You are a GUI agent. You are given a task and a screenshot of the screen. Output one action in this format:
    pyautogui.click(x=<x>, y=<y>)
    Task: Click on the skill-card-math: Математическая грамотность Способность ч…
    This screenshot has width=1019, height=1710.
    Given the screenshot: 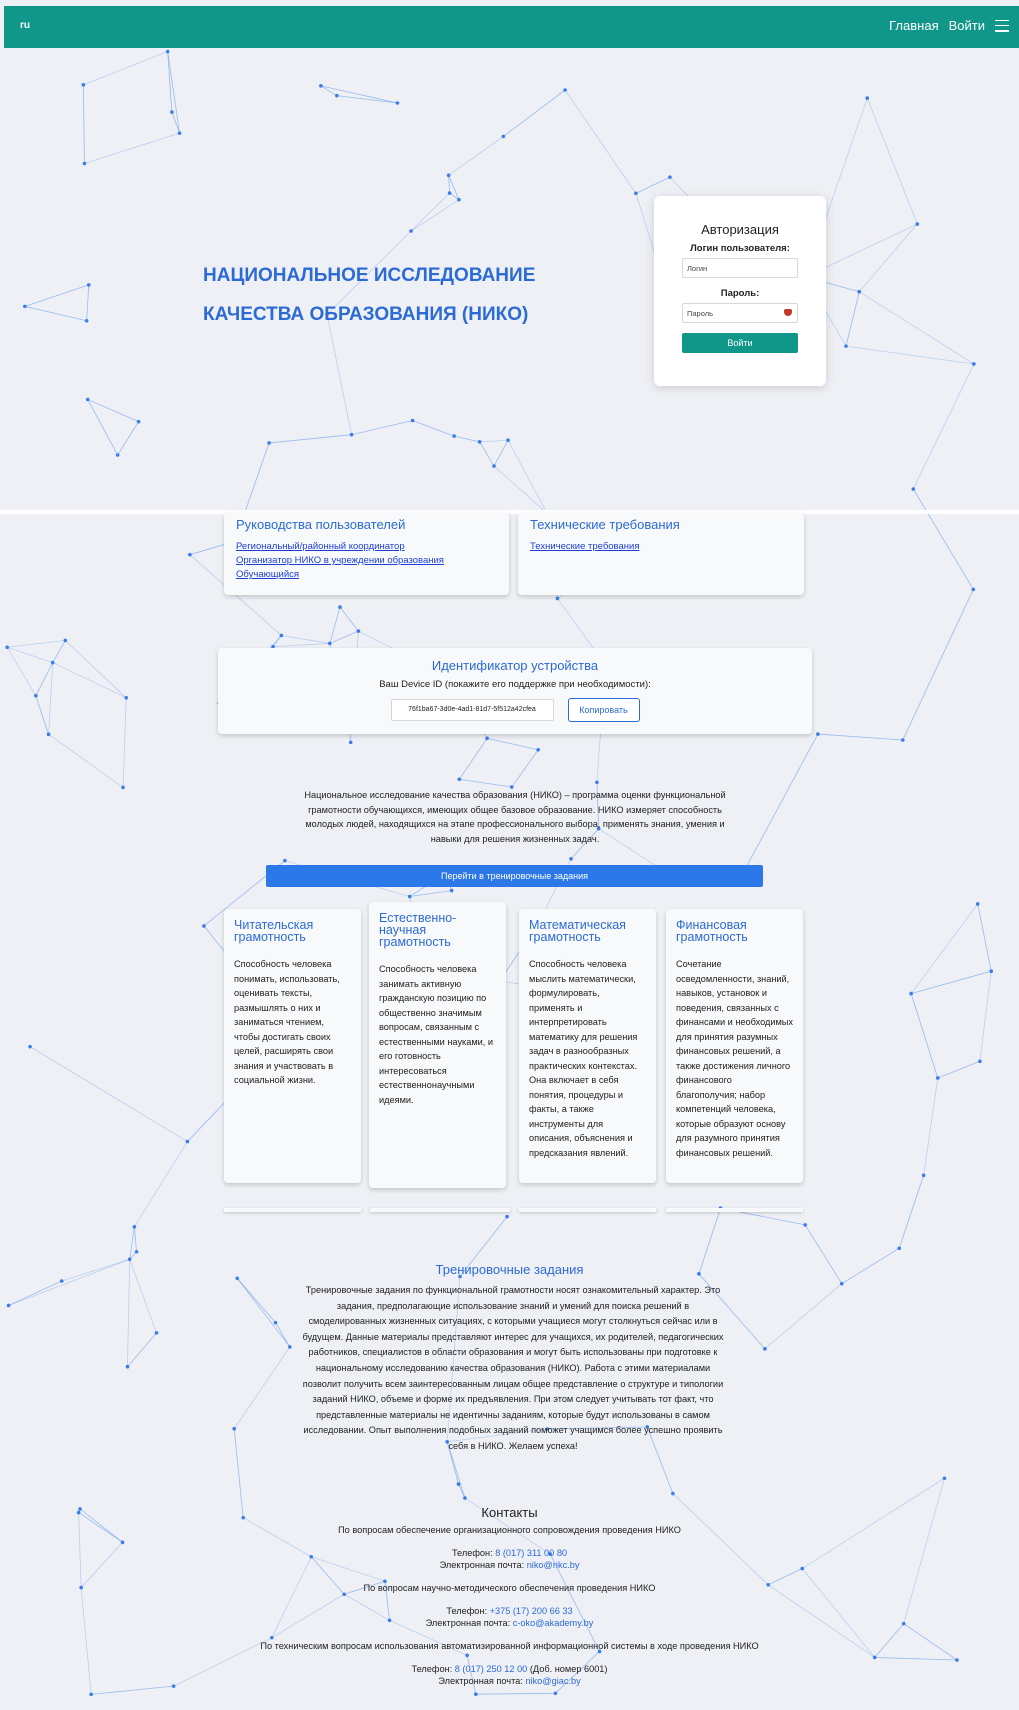 What is the action you would take?
    pyautogui.click(x=587, y=1046)
    